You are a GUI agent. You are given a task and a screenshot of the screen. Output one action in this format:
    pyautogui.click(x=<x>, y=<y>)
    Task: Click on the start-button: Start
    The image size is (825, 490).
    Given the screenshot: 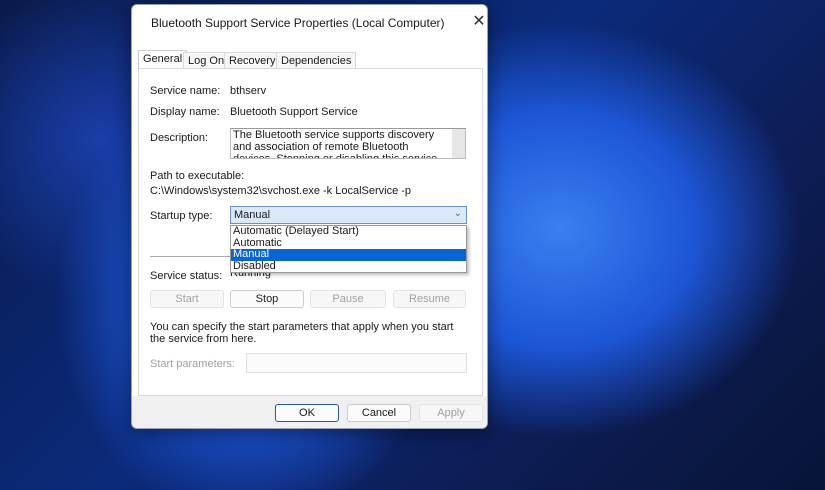 What is the action you would take?
    pyautogui.click(x=187, y=299)
    